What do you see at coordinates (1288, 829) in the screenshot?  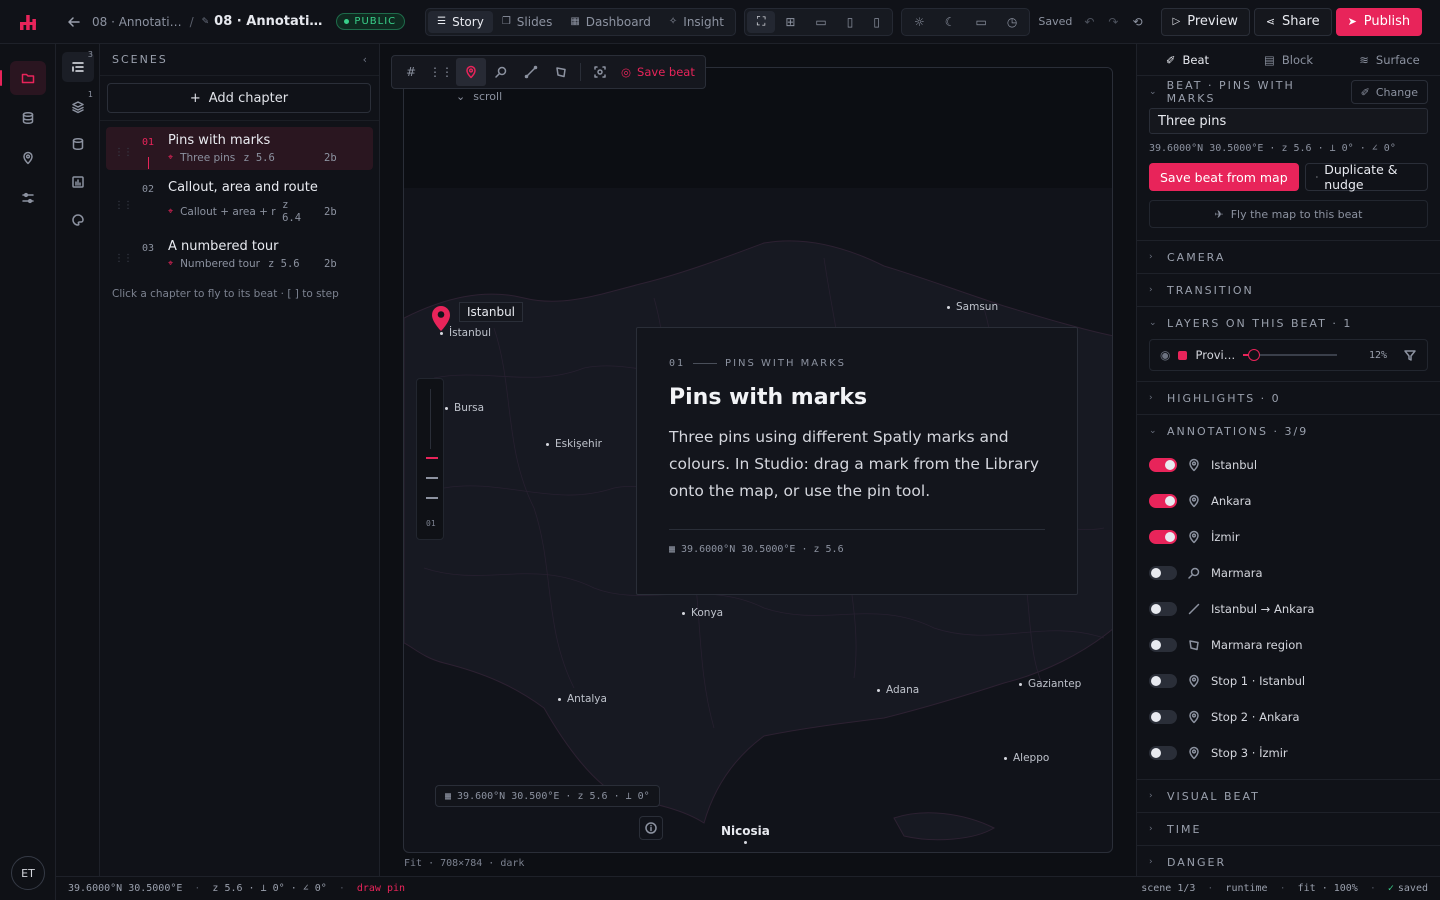 I see `time-section-header: › TIME` at bounding box center [1288, 829].